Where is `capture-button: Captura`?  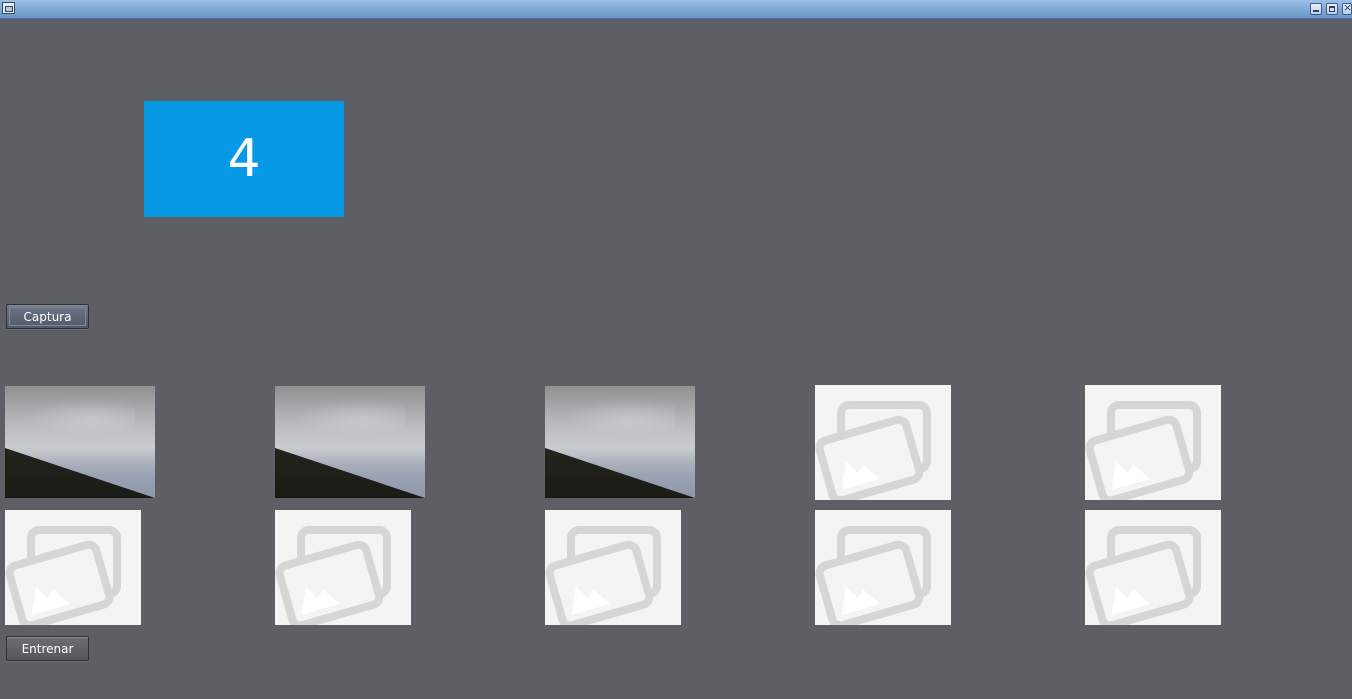
capture-button: Captura is located at coordinates (47, 316).